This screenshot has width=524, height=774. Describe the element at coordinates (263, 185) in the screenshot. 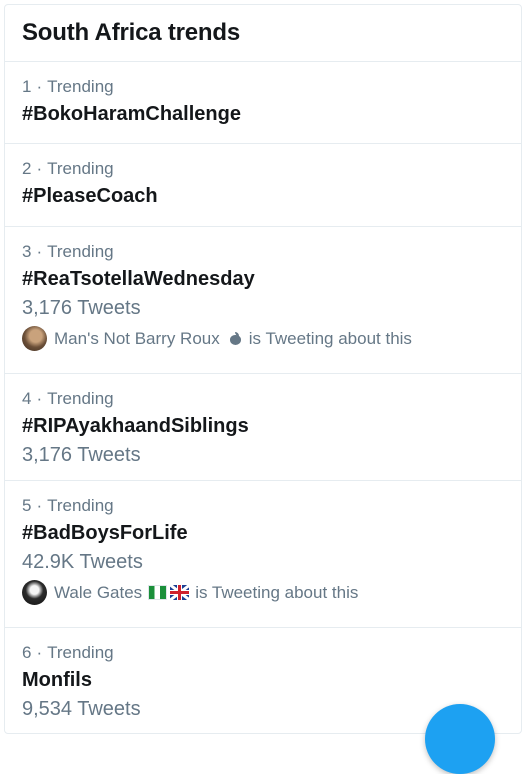

I see `trend-item: 2 · Trending #PleaseCoach` at that location.